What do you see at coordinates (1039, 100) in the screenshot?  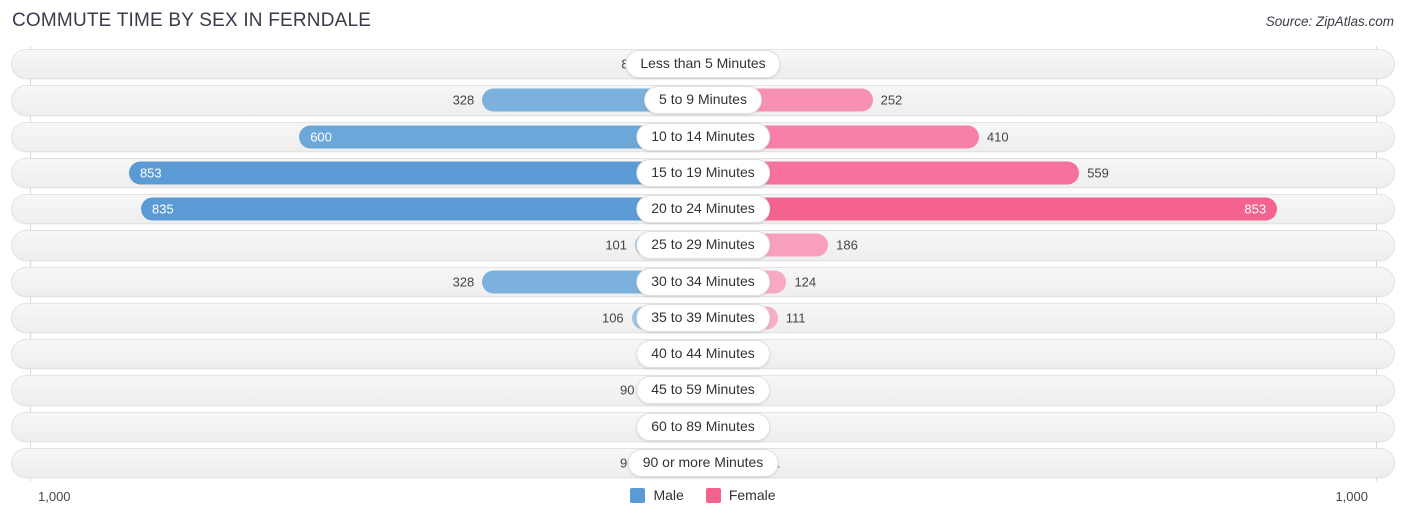 I see `female-half: 252` at bounding box center [1039, 100].